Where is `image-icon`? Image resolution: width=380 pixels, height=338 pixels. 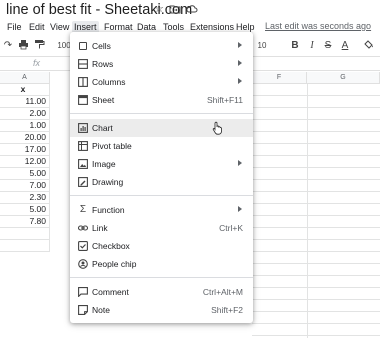
image-icon is located at coordinates (83, 164).